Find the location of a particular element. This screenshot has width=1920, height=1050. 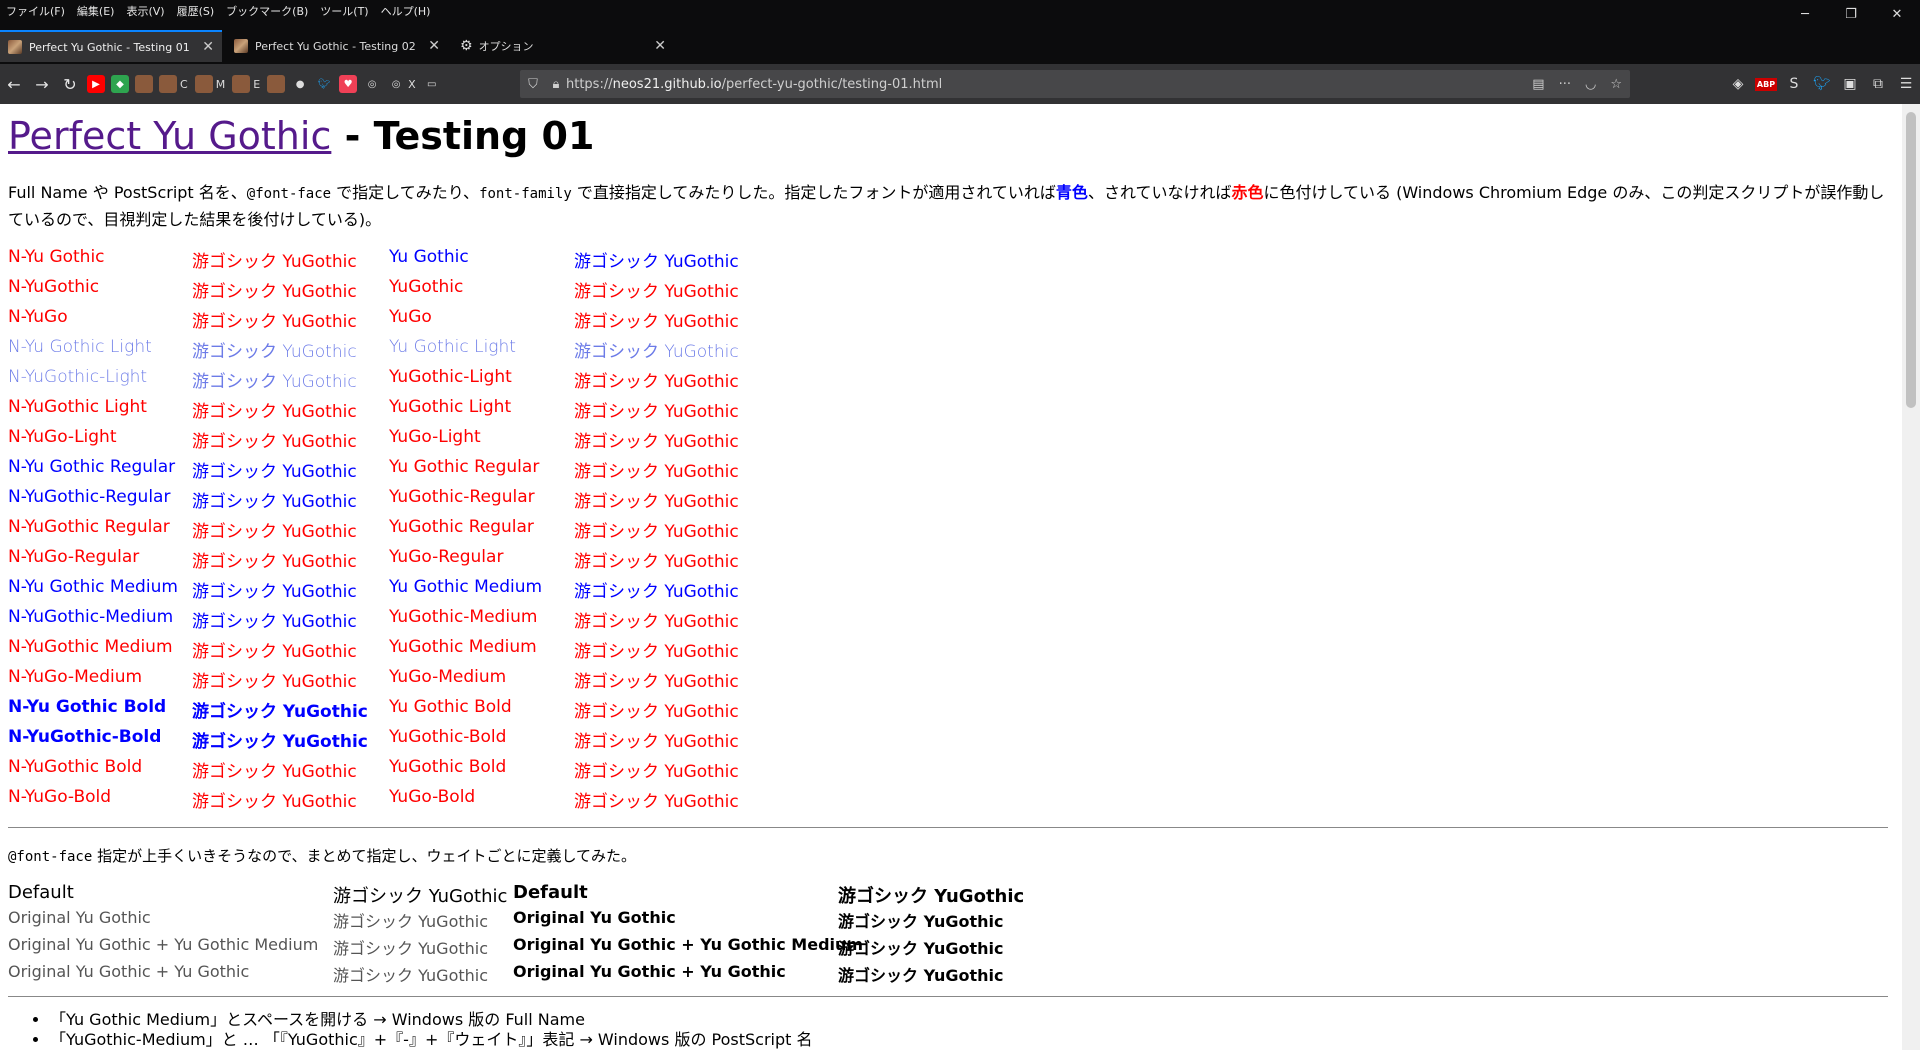

full-name-cell: N-Yu Gothic Medium is located at coordinates (93, 587).